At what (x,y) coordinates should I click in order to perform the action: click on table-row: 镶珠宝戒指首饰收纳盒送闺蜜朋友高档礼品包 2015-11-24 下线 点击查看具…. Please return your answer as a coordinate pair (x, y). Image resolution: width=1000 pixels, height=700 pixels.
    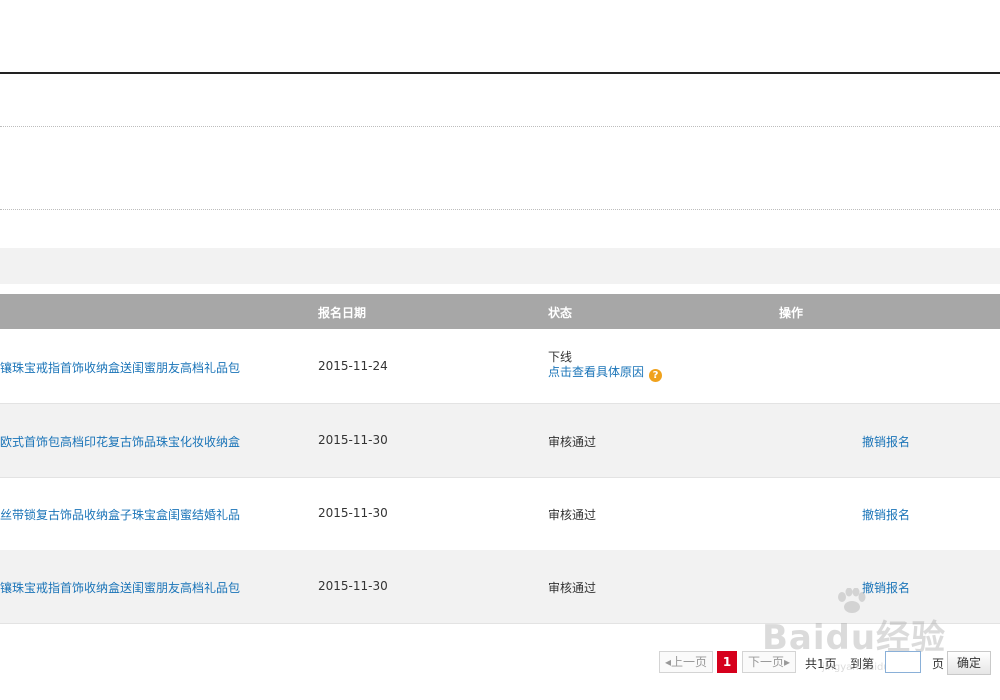
    Looking at the image, I should click on (500, 367).